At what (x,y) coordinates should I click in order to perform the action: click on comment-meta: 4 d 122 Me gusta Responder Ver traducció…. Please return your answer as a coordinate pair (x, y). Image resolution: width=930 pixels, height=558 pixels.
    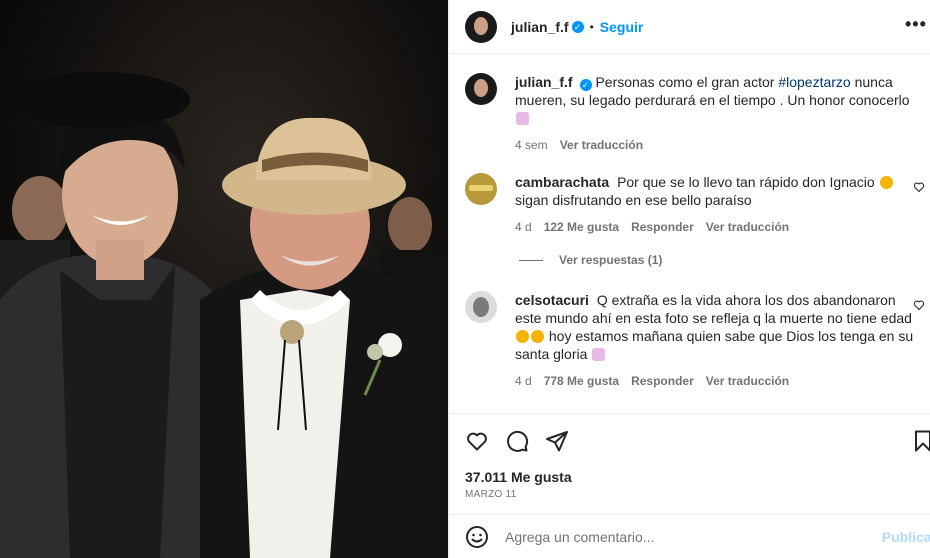
    Looking at the image, I should click on (716, 227).